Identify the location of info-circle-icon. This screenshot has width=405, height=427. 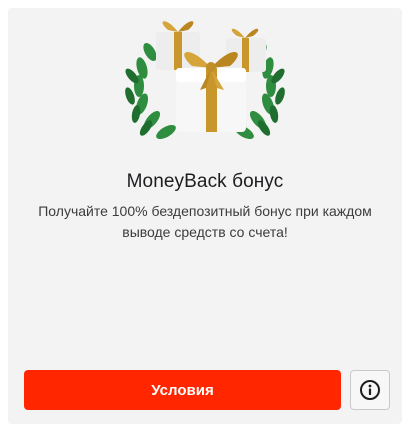
(370, 390).